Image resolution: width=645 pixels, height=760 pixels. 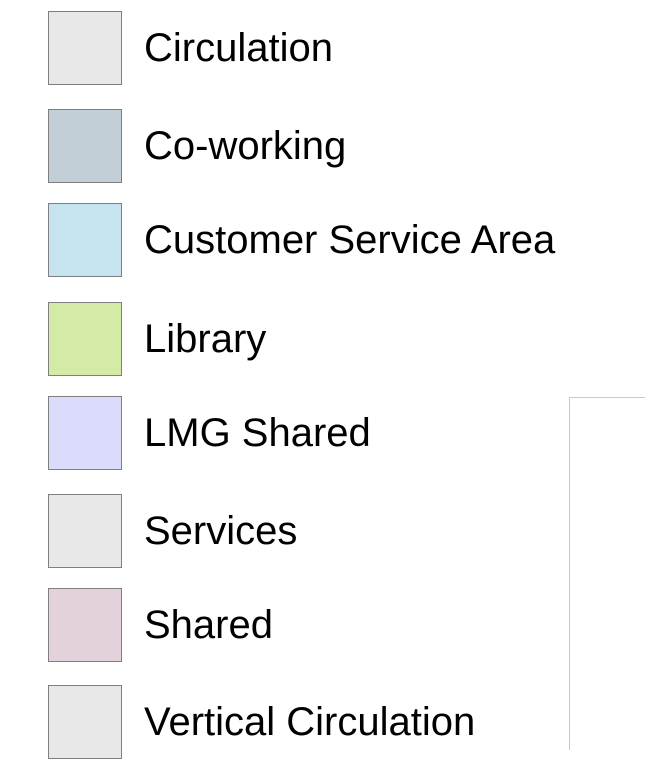 I want to click on legend-swatch-circulation, so click(x=85, y=48).